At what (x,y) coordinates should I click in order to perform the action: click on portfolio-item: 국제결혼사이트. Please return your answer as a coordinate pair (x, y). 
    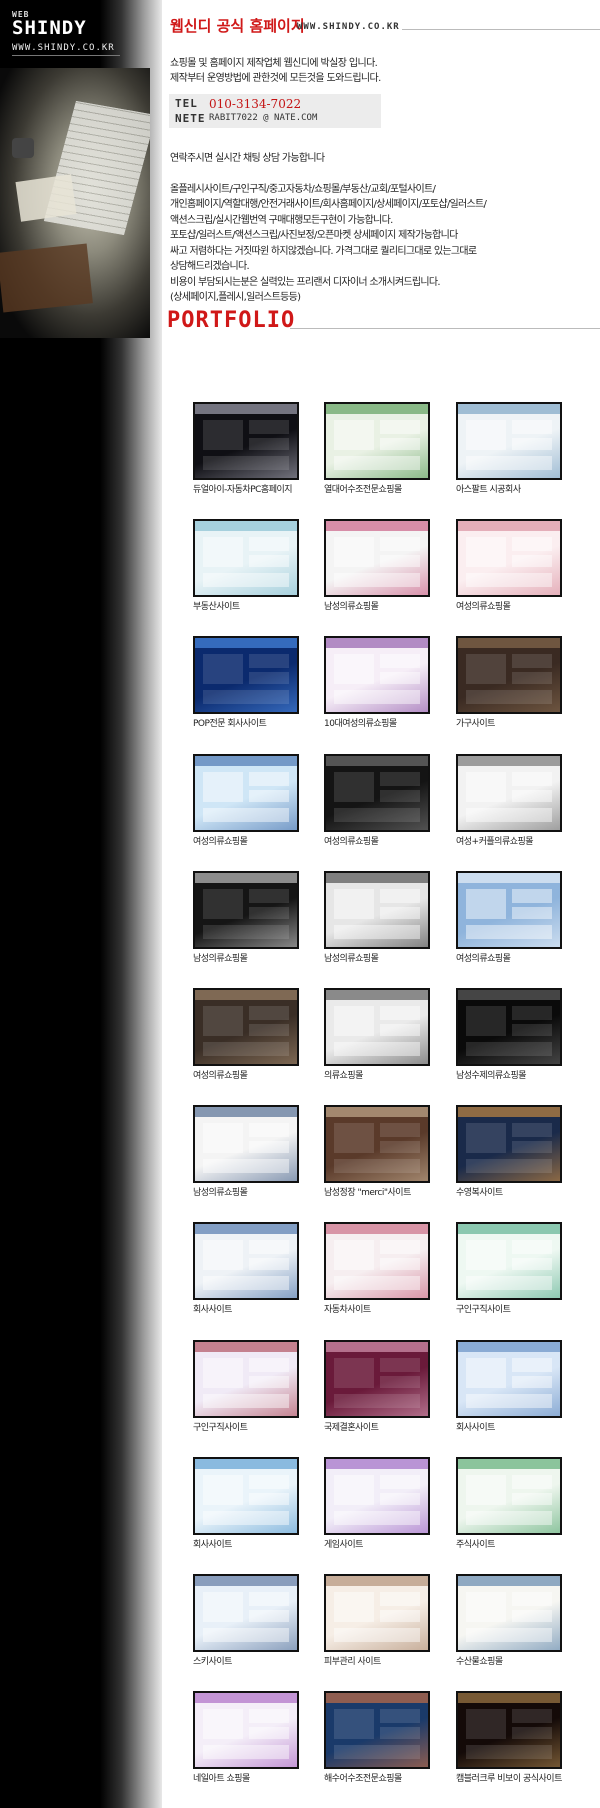
    Looking at the image, I should click on (377, 1386).